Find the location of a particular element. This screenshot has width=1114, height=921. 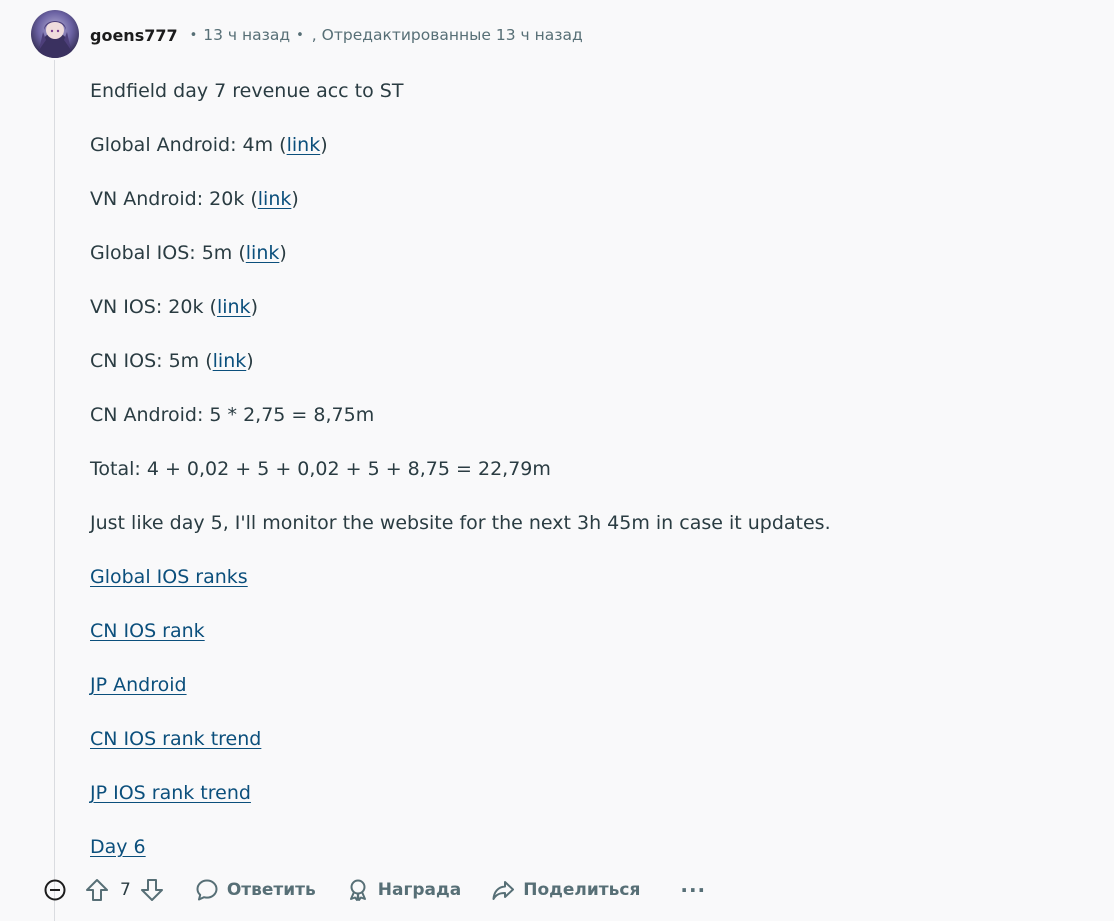

collapse-icon is located at coordinates (55, 890).